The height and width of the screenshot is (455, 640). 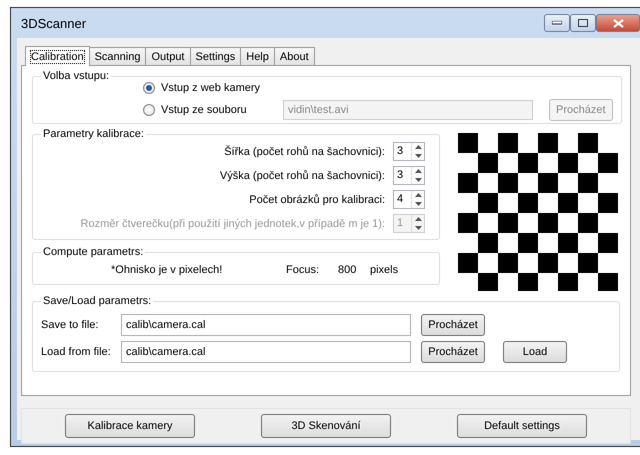 I want to click on close-button, so click(x=618, y=23).